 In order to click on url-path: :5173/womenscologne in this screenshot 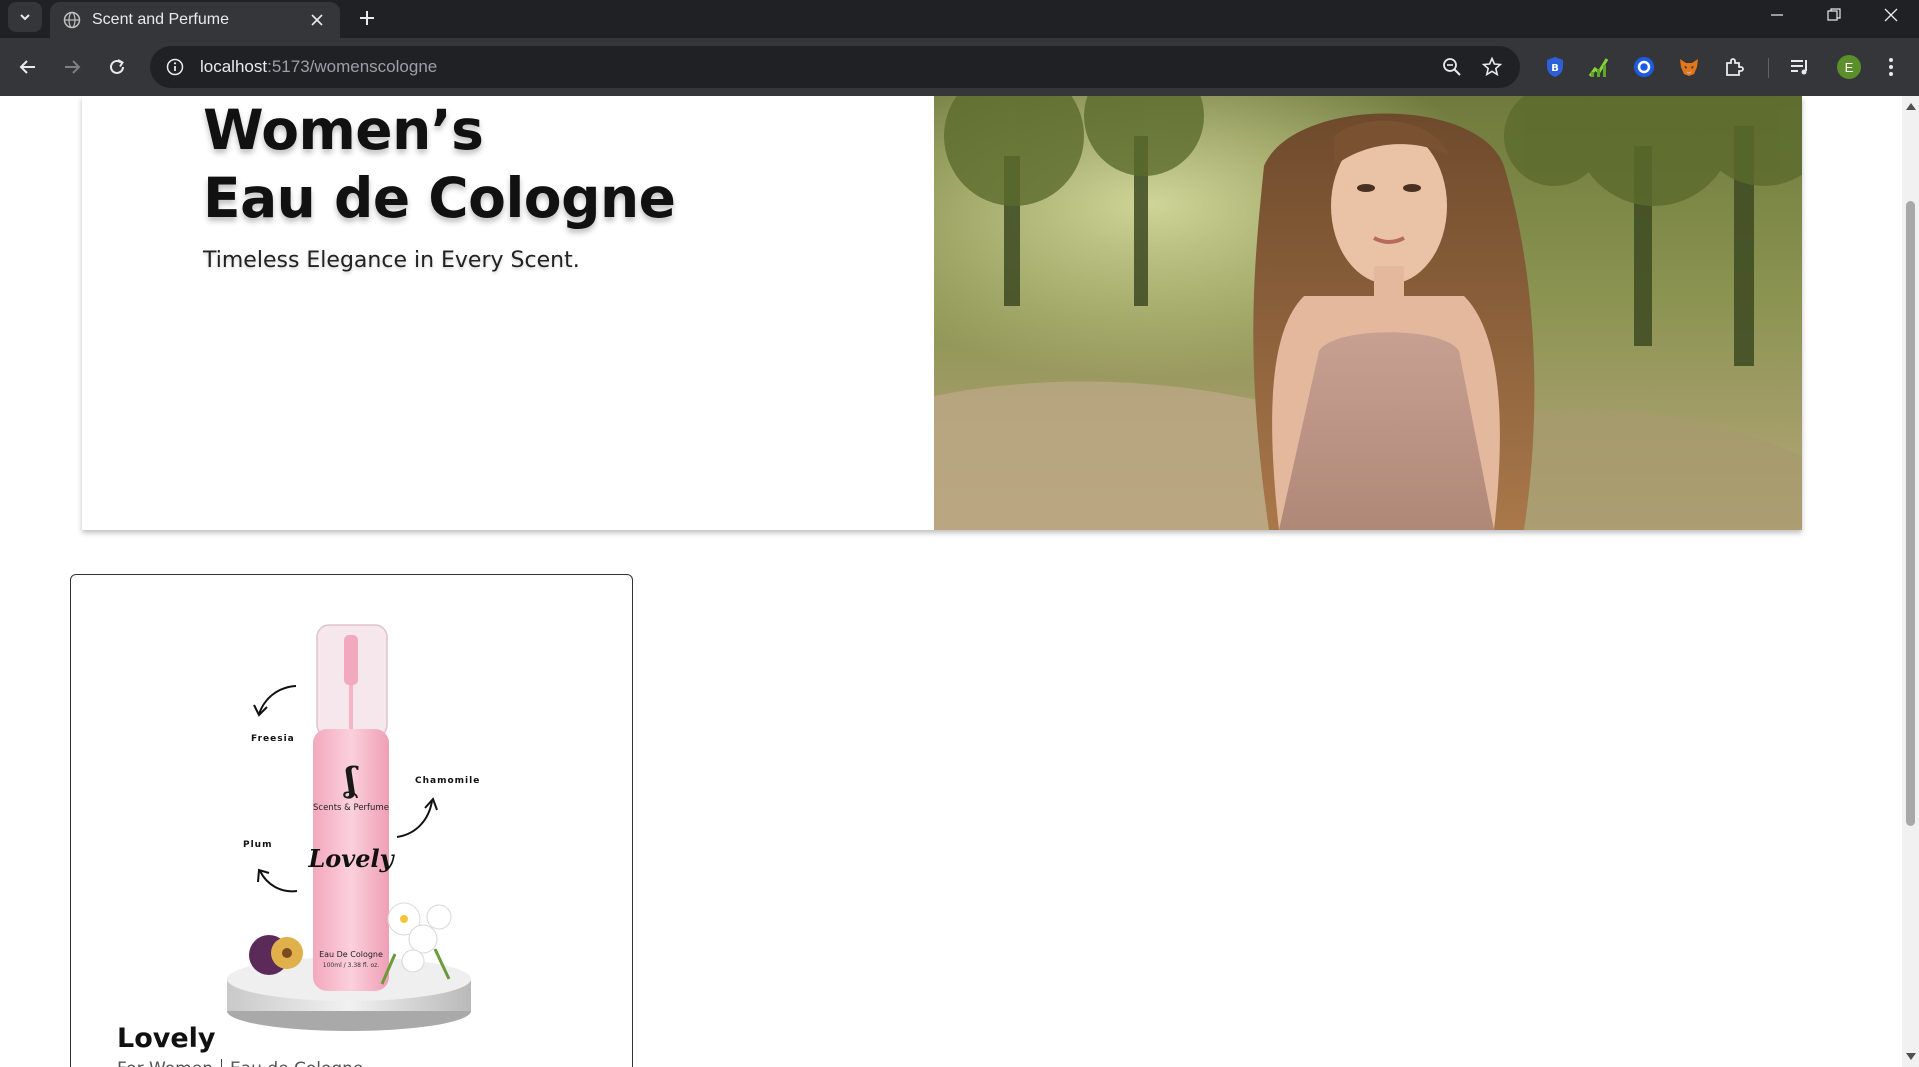, I will do `click(352, 66)`.